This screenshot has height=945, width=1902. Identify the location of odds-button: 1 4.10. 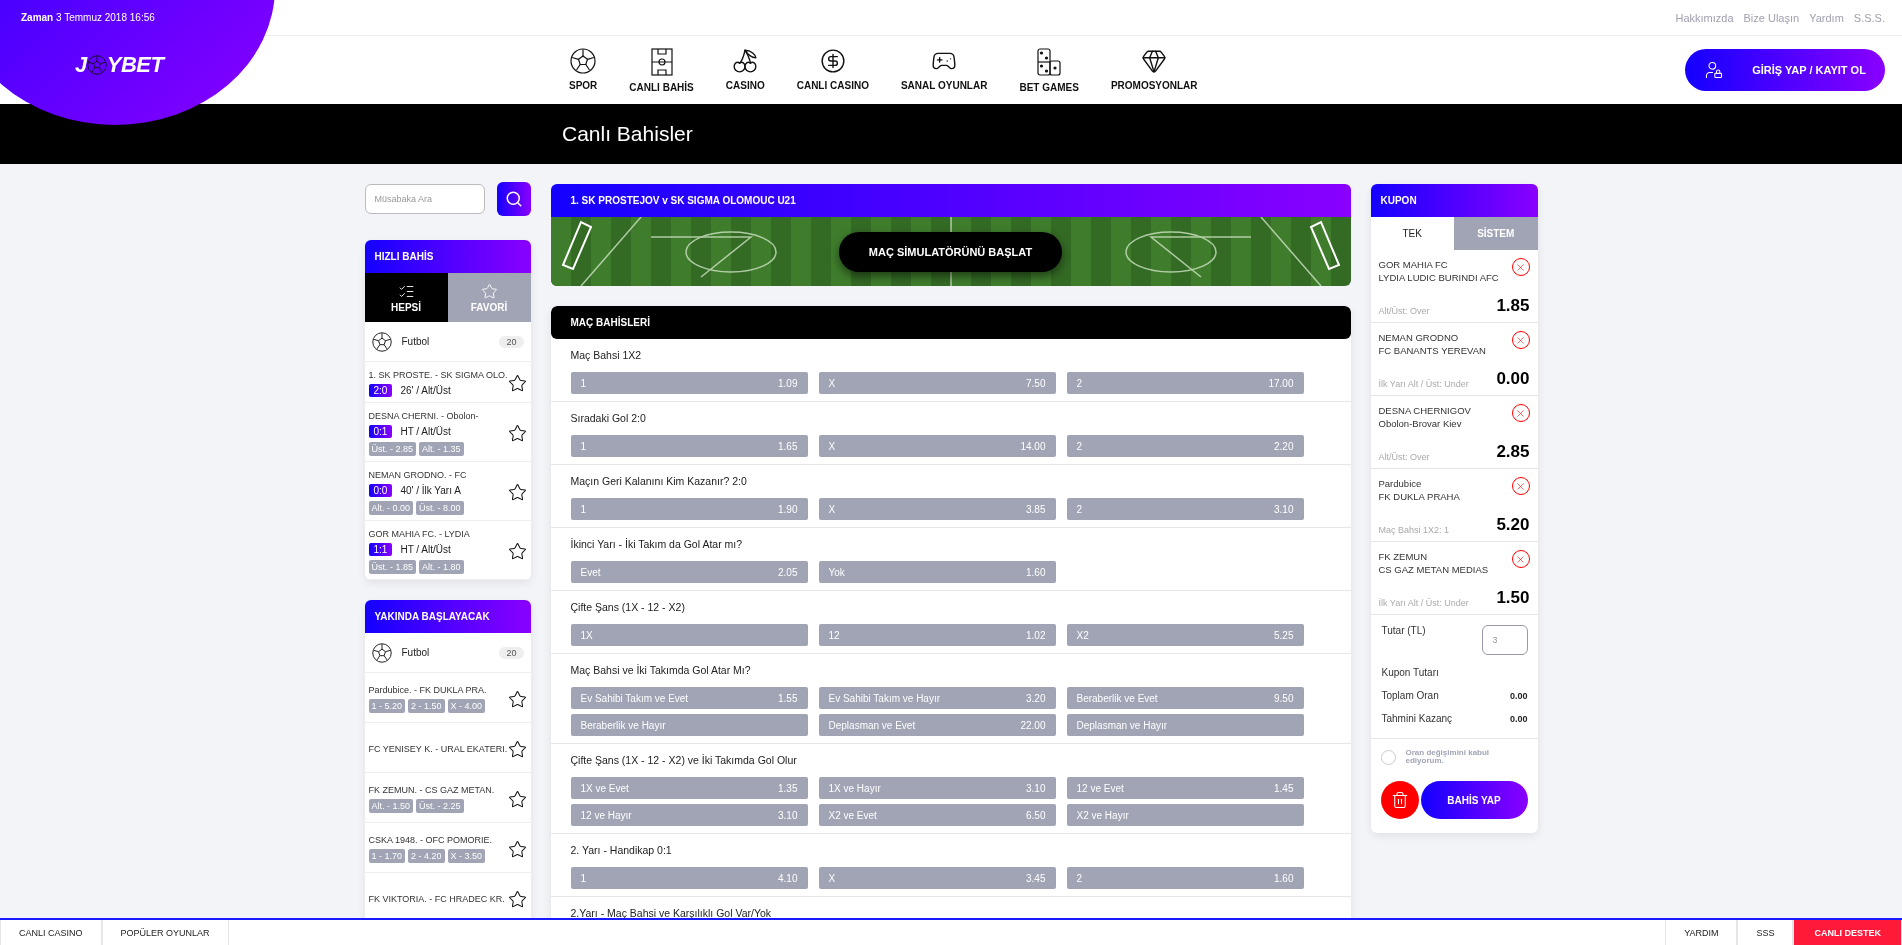
(689, 878).